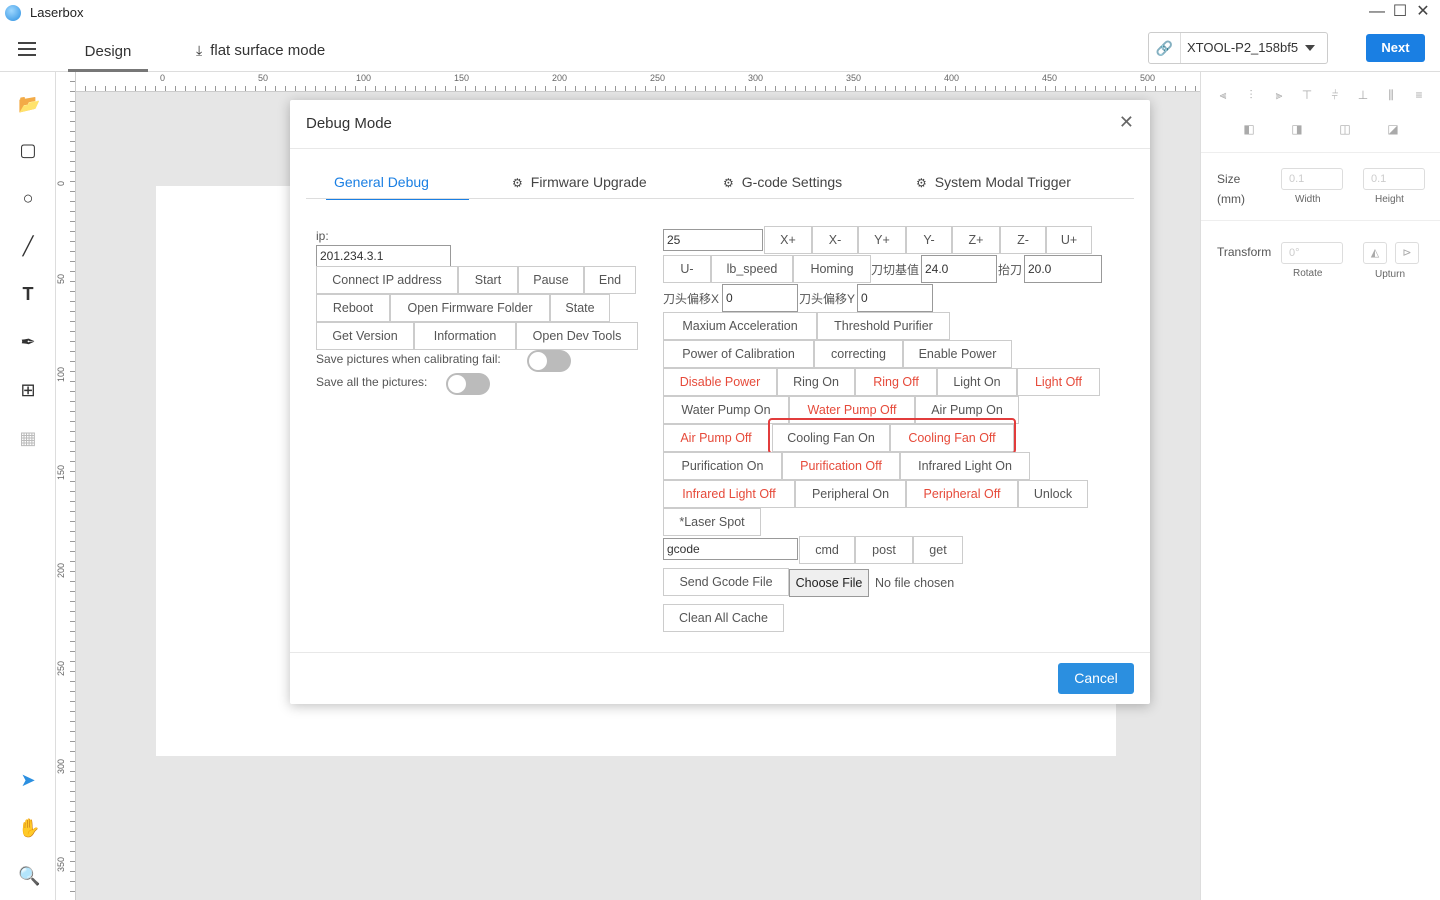  Describe the element at coordinates (730, 549) in the screenshot. I see `gcode-input: gcode` at that location.